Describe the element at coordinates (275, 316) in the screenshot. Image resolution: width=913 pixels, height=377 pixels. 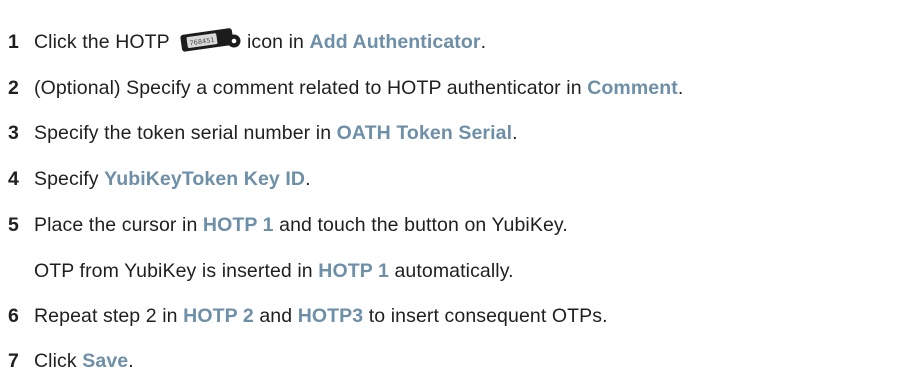
I see `step-text-part: and` at that location.